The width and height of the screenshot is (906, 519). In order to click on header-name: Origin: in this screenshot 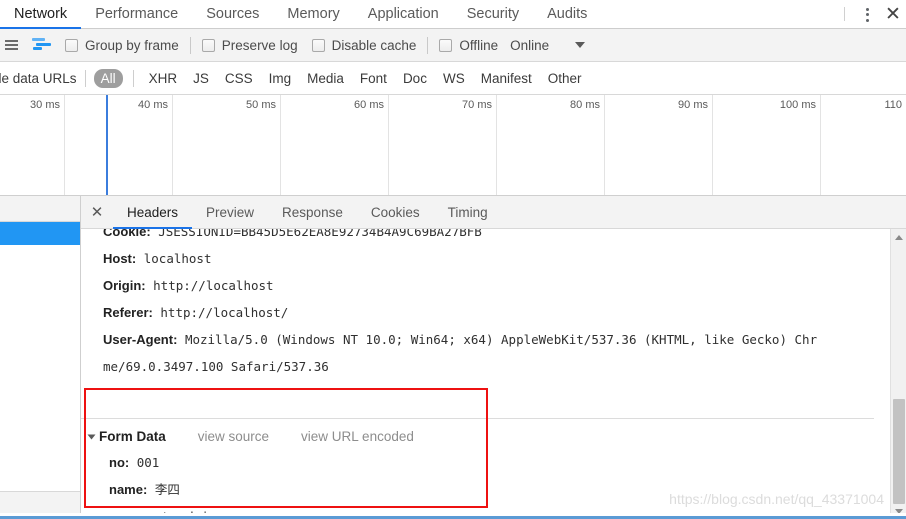, I will do `click(124, 285)`.